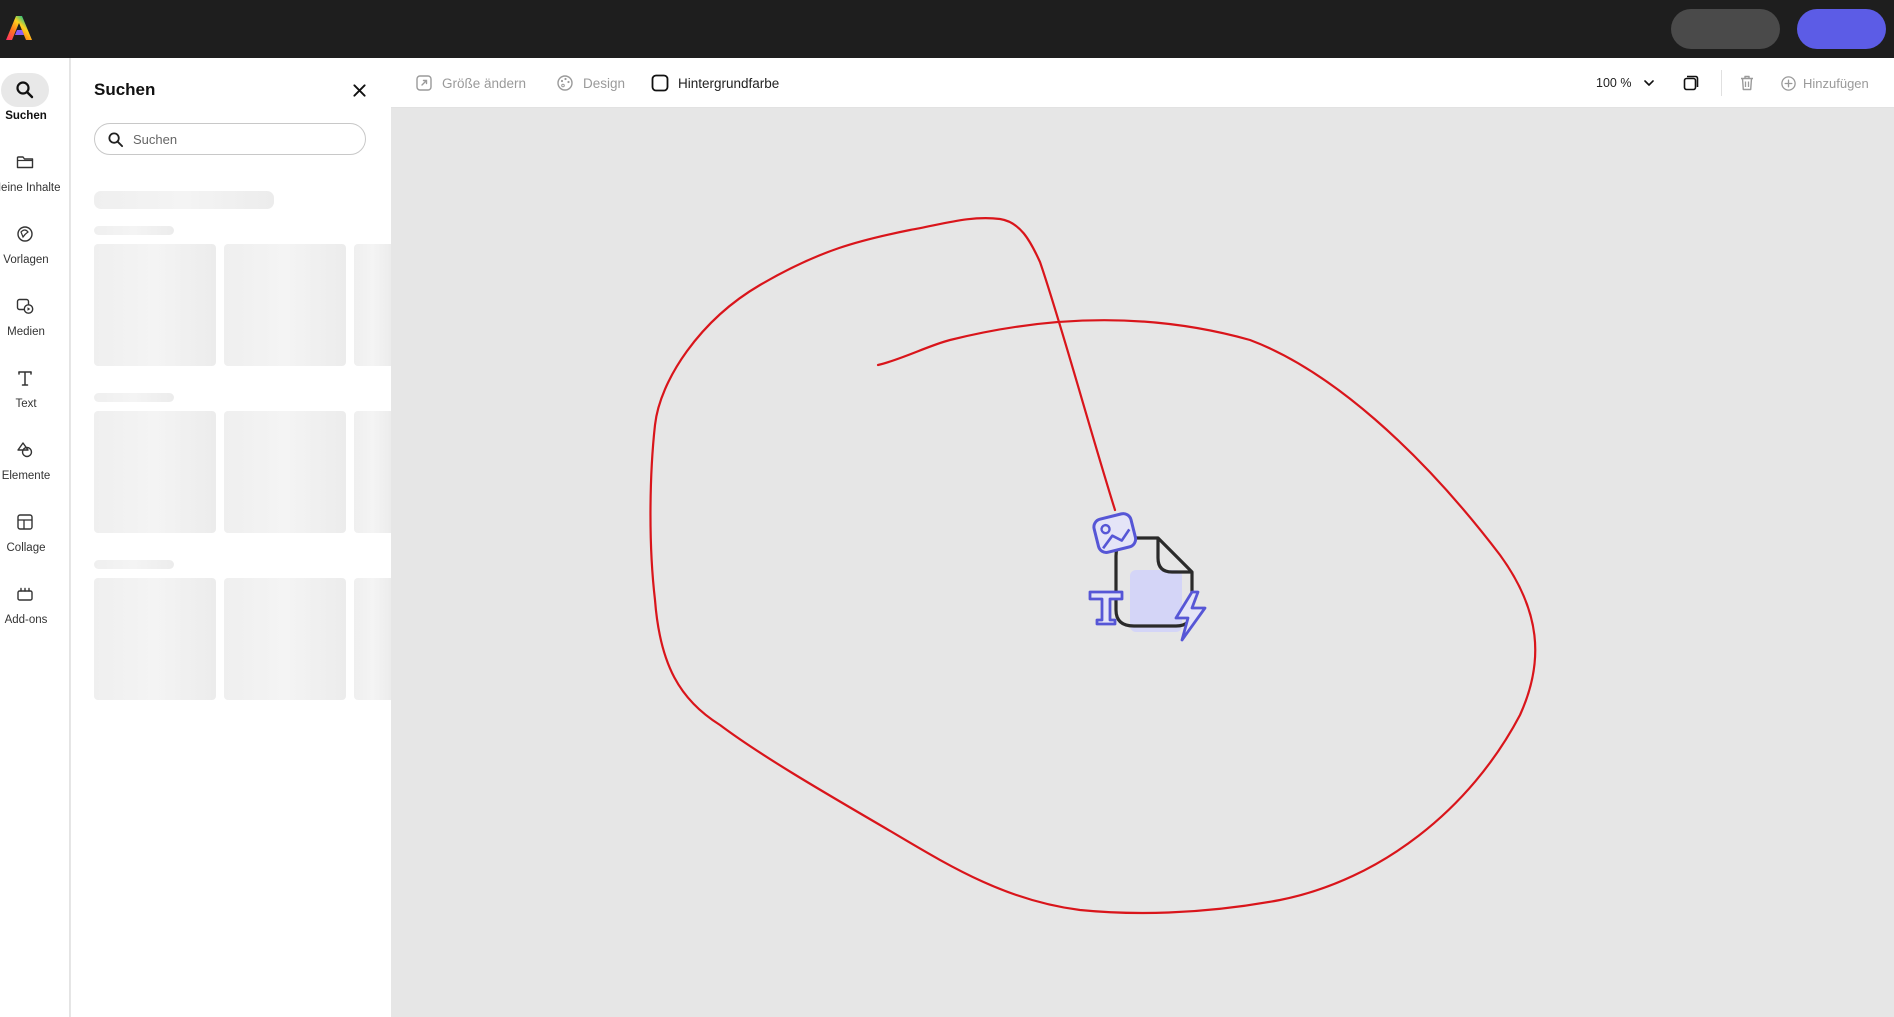  Describe the element at coordinates (26, 476) in the screenshot. I see `rail-label: Elemente` at that location.